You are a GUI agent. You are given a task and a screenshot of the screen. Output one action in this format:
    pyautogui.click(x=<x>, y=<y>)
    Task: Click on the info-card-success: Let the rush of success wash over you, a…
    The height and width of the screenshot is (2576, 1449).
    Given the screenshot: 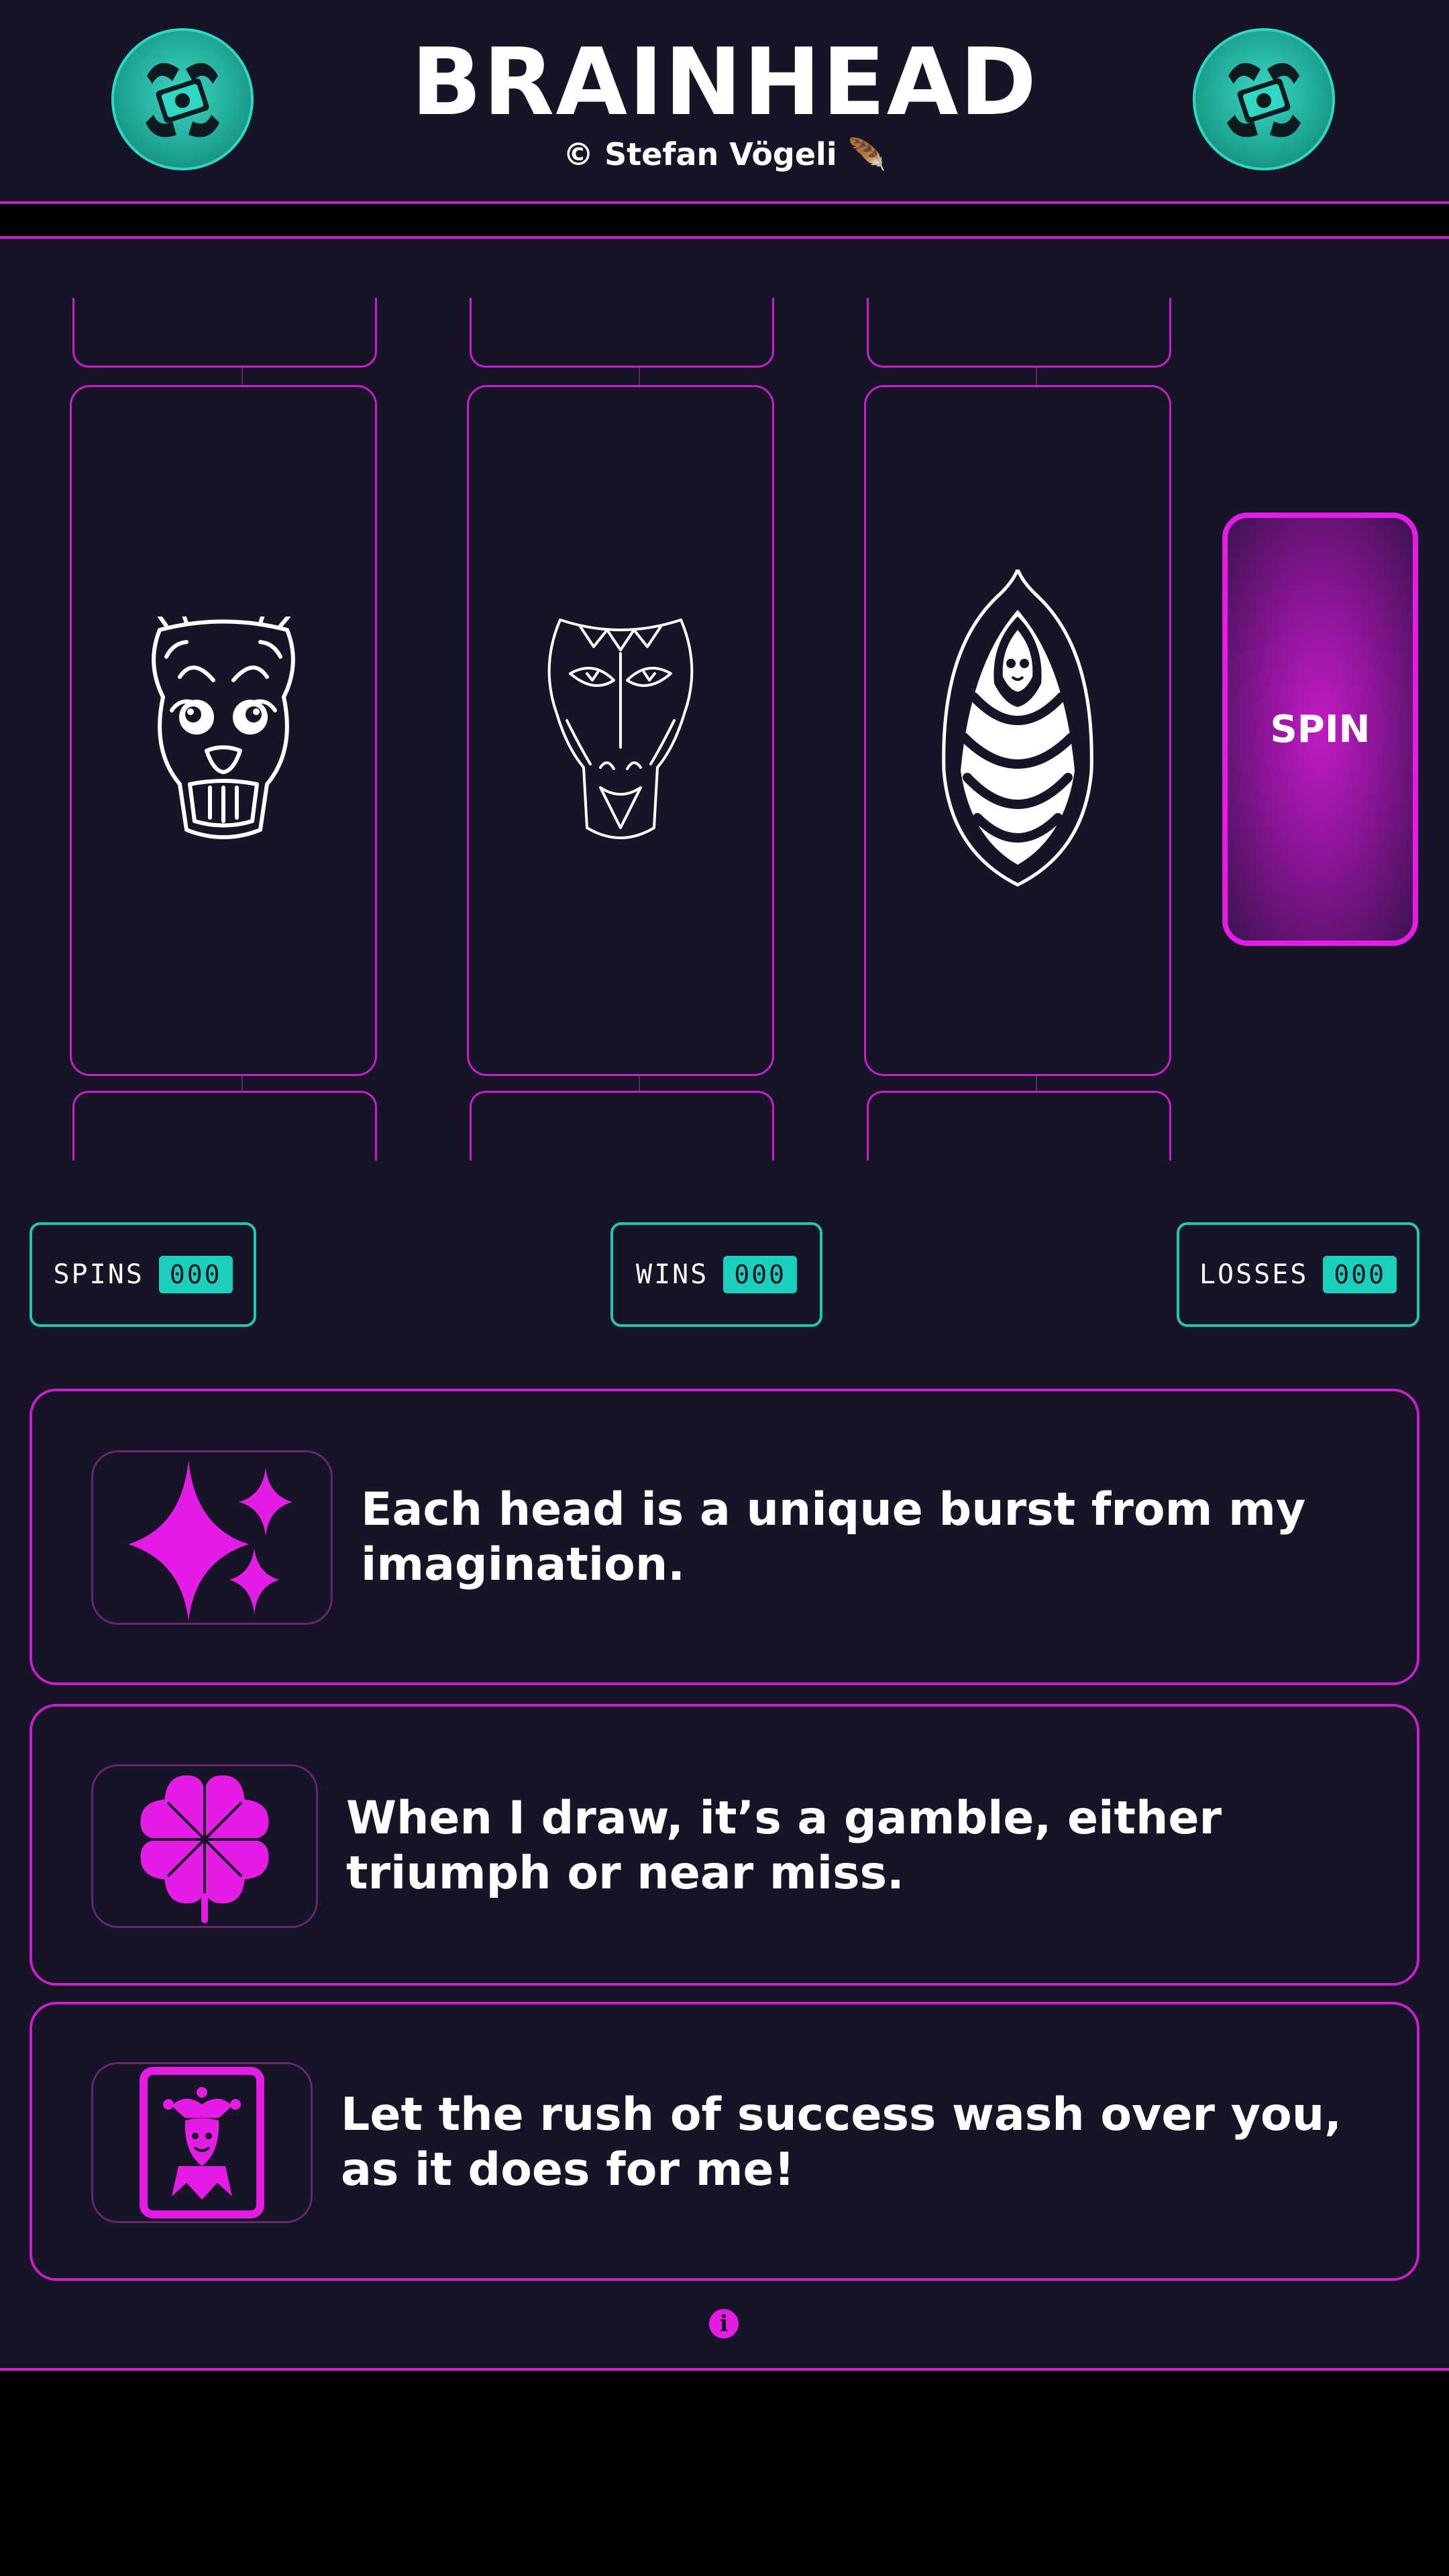 What is the action you would take?
    pyautogui.click(x=724, y=2141)
    